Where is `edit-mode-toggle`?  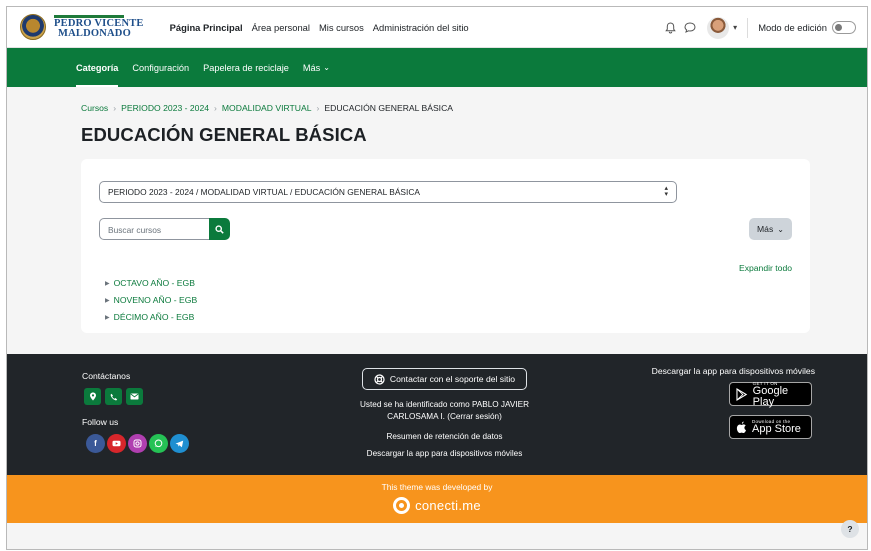
edit-mode-toggle is located at coordinates (844, 27).